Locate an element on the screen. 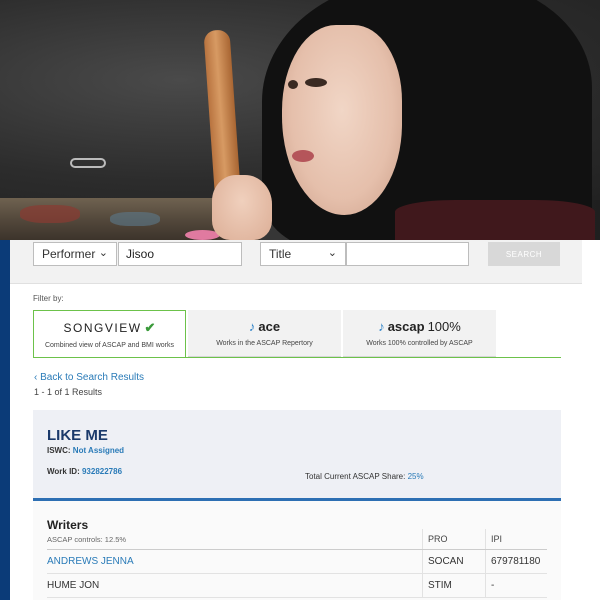 This screenshot has height=600, width=600. ascap-share: Total Current ASCAP Share: 25% is located at coordinates (364, 476).